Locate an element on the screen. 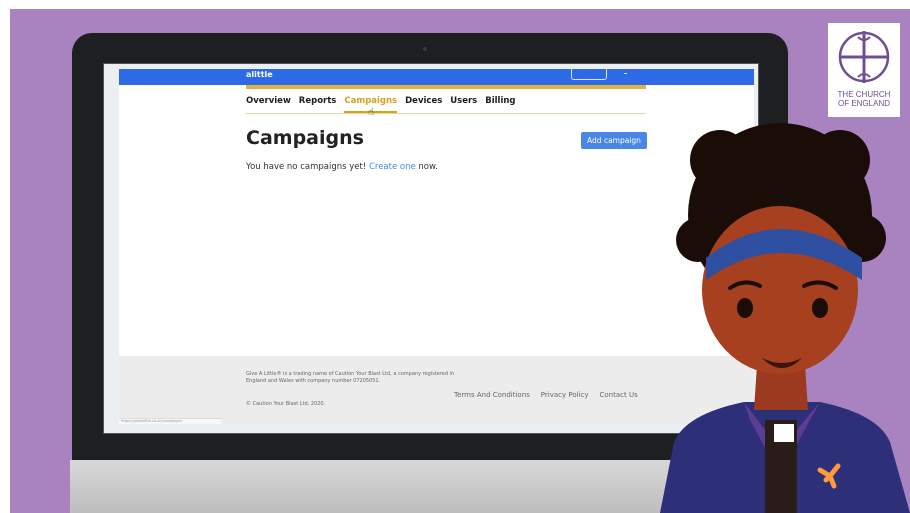 Image resolution: width=910 pixels, height=513 pixels. tab-billing: Billing is located at coordinates (500, 103).